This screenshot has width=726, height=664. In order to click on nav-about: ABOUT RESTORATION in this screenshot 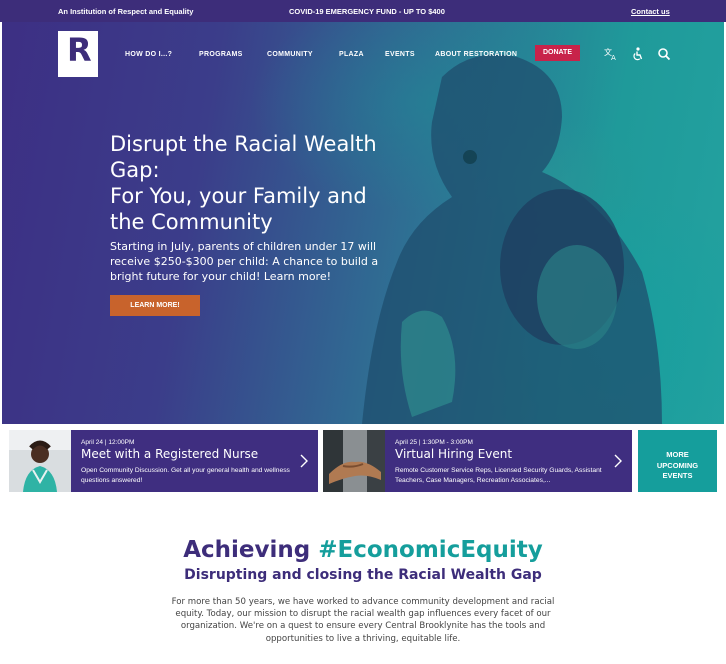, I will do `click(476, 54)`.